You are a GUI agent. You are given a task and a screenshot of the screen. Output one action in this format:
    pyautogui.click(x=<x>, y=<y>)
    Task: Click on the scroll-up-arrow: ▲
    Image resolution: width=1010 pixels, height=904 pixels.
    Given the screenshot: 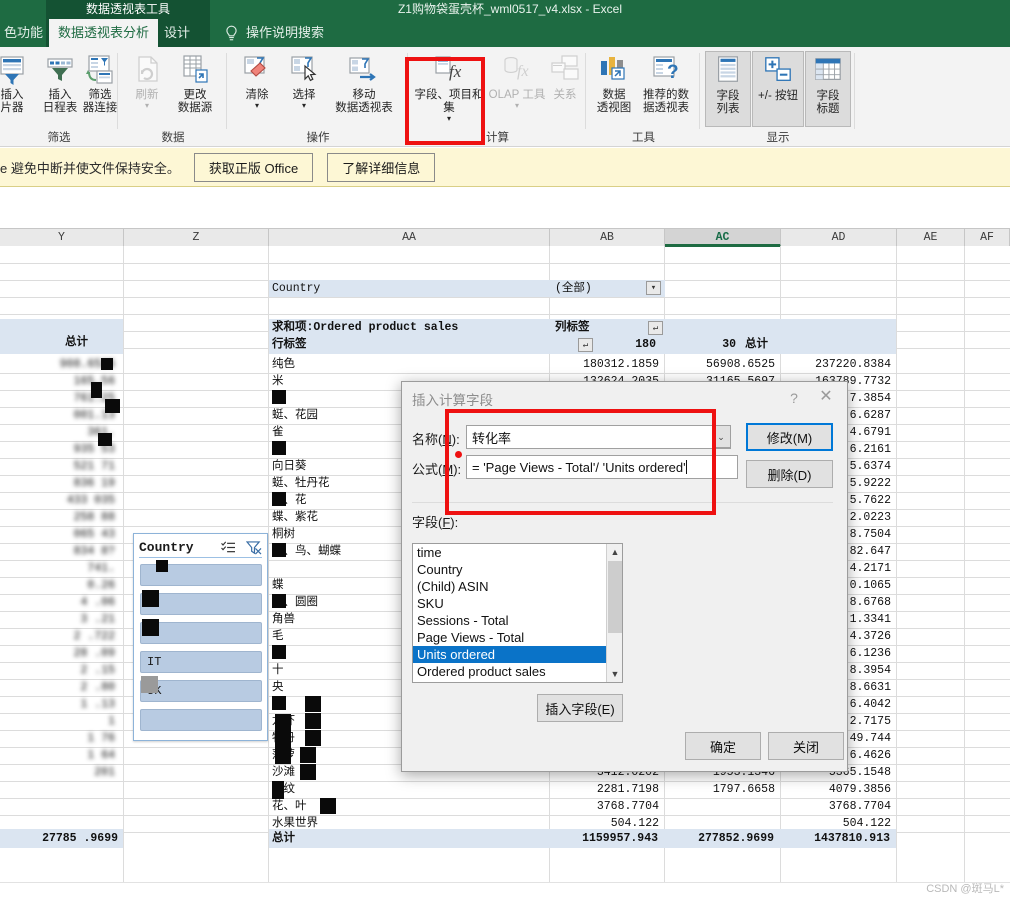 What is the action you would take?
    pyautogui.click(x=614, y=552)
    